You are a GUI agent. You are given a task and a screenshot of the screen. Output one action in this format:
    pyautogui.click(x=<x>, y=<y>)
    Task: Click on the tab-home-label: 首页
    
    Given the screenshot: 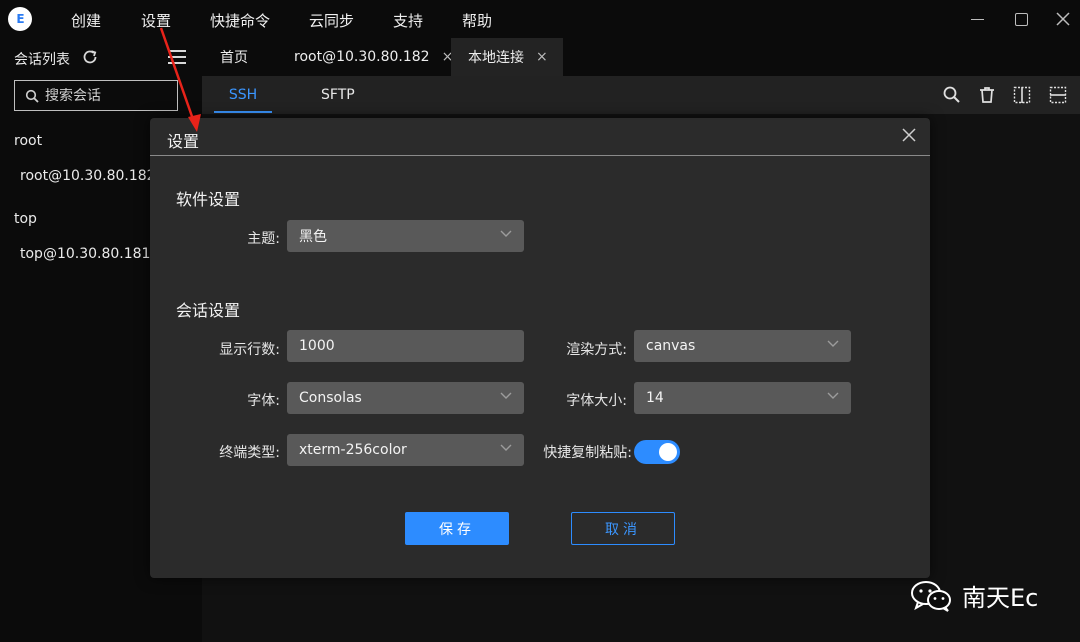 What is the action you would take?
    pyautogui.click(x=234, y=58)
    